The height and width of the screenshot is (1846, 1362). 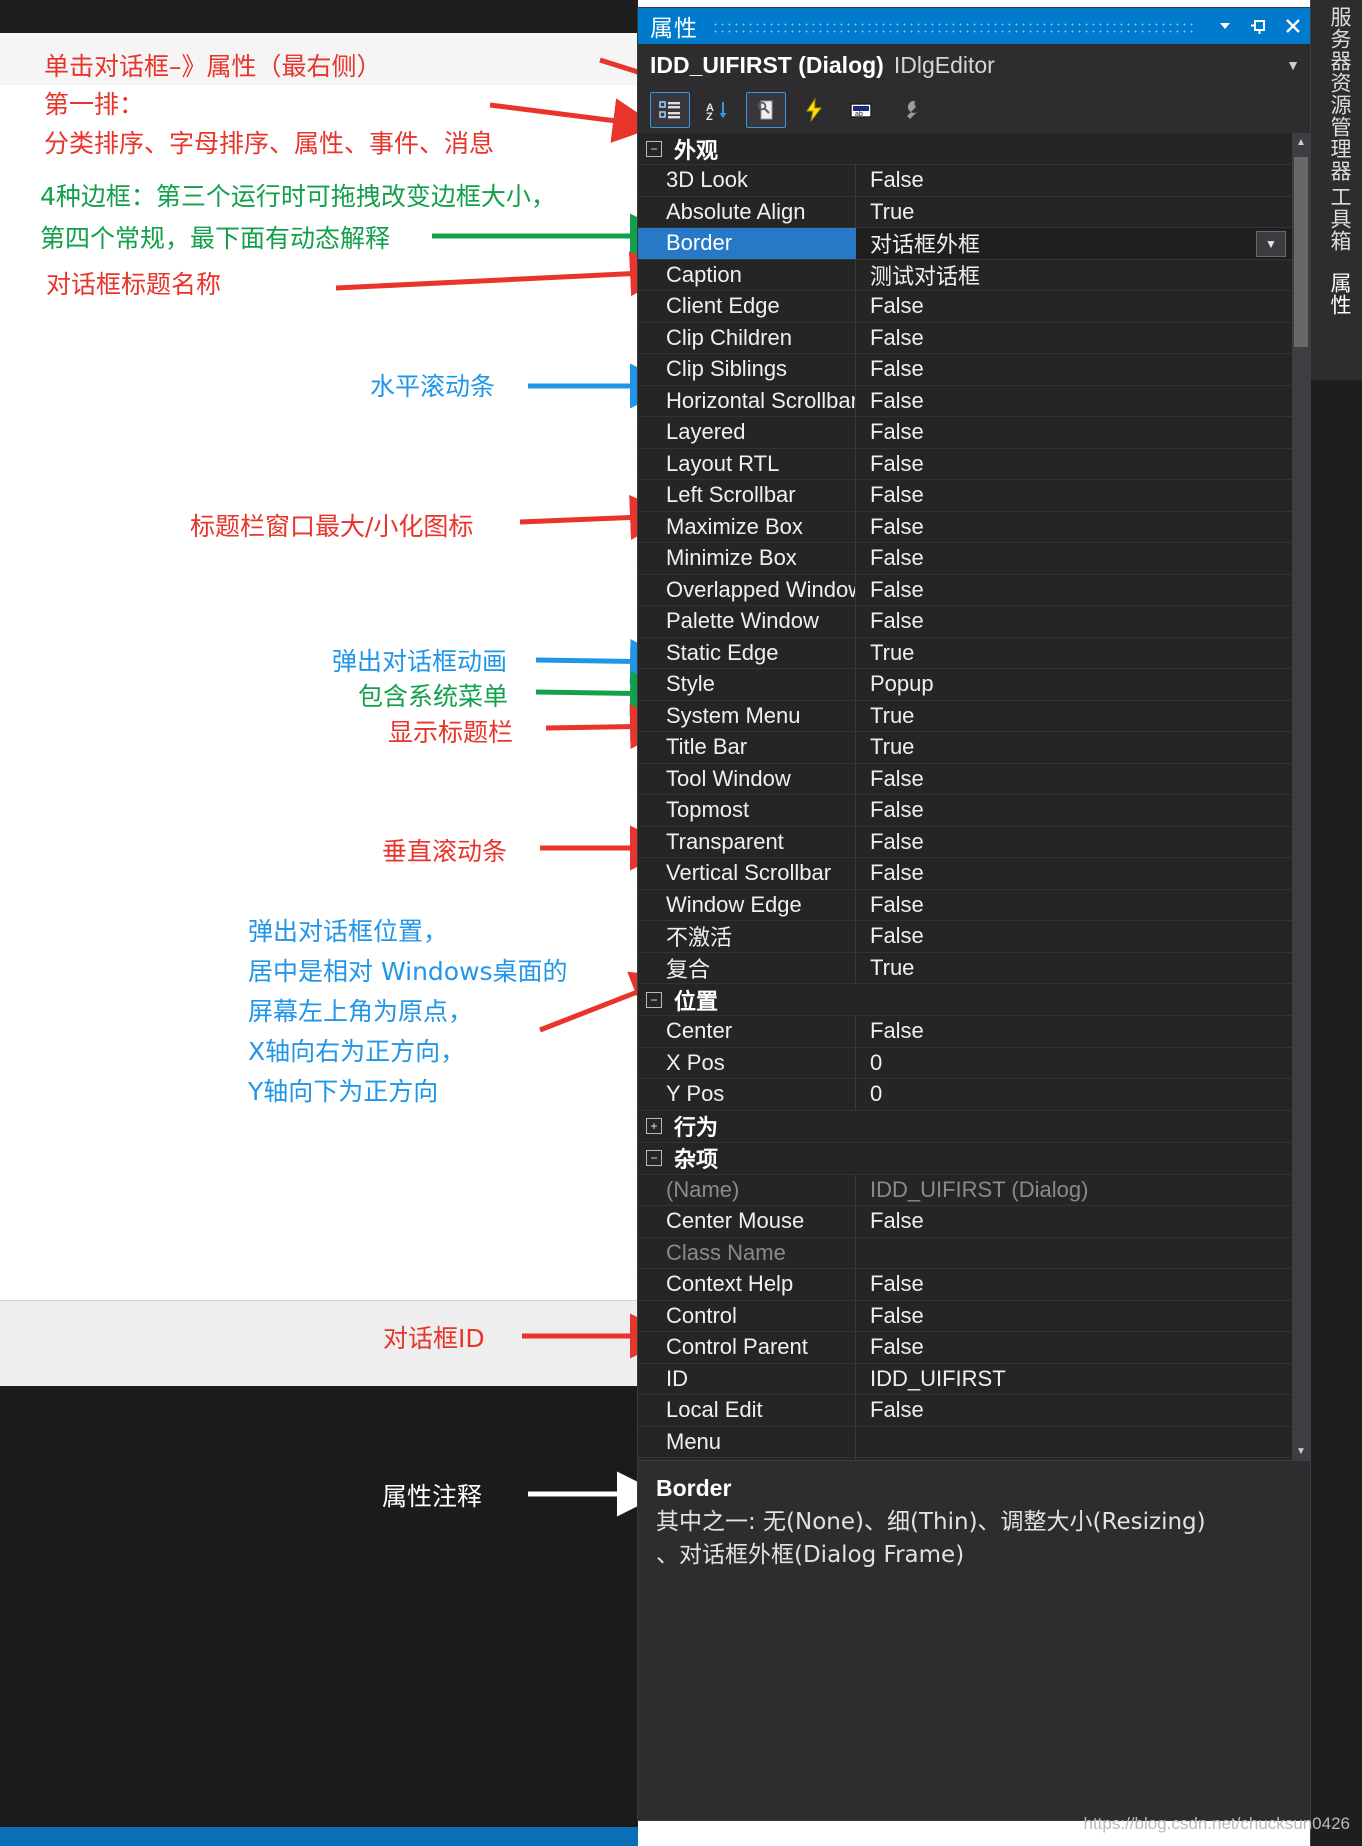 What do you see at coordinates (1074, 275) in the screenshot?
I see `property-value: 测试对话框` at bounding box center [1074, 275].